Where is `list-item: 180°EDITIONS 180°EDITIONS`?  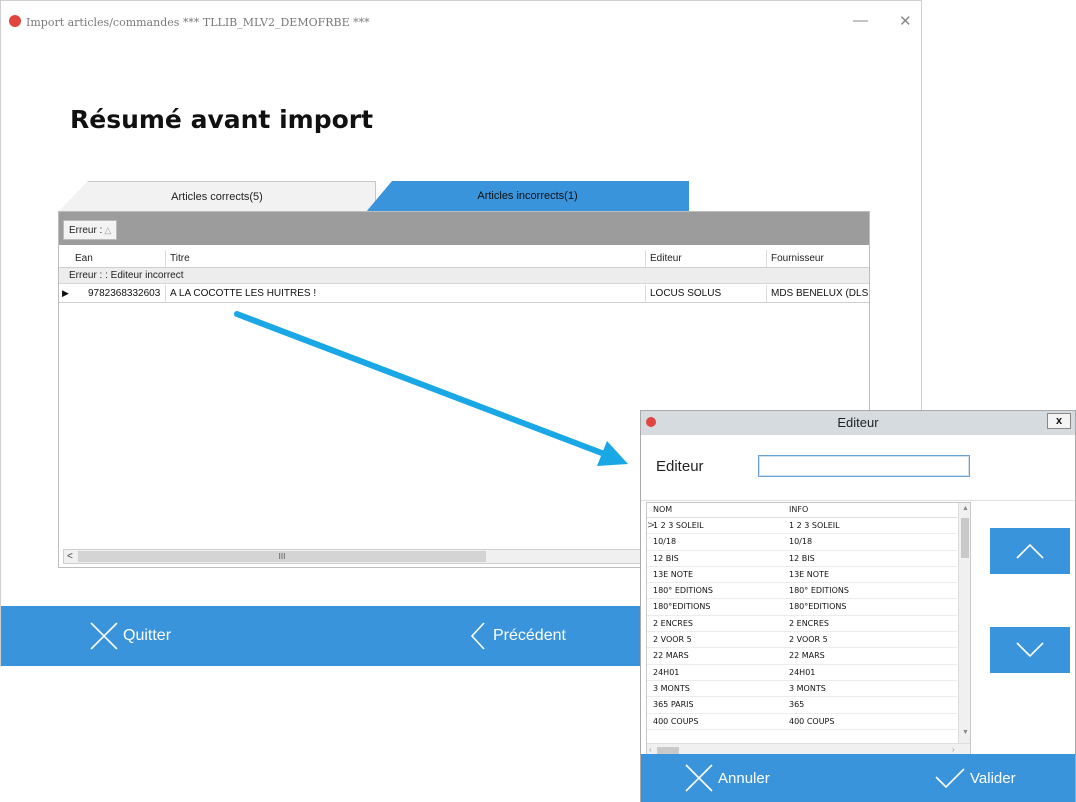
list-item: 180°EDITIONS 180°EDITIONS is located at coordinates (802, 607).